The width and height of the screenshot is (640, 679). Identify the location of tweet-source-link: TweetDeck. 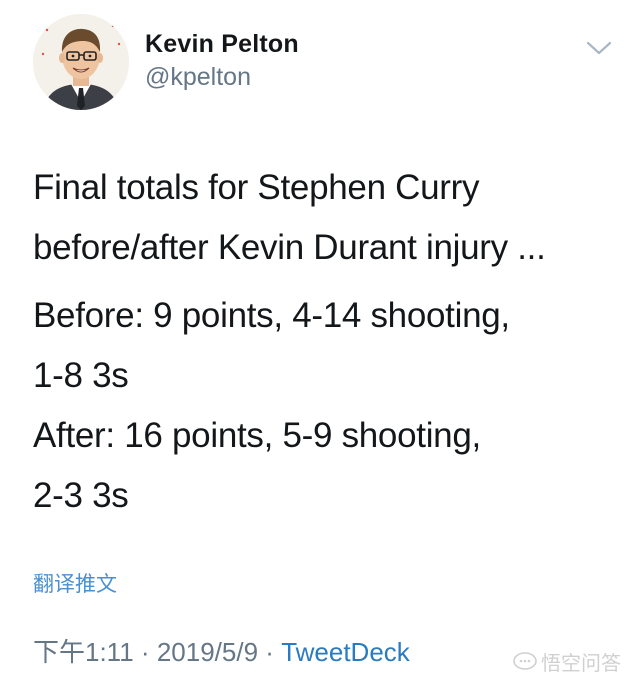
(345, 652).